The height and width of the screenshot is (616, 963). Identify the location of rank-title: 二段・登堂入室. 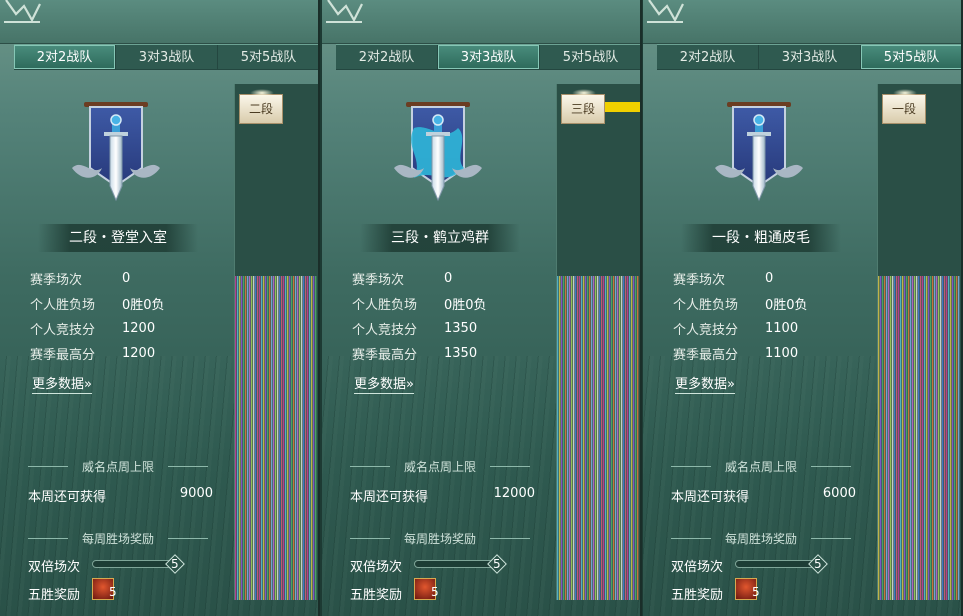
(118, 238).